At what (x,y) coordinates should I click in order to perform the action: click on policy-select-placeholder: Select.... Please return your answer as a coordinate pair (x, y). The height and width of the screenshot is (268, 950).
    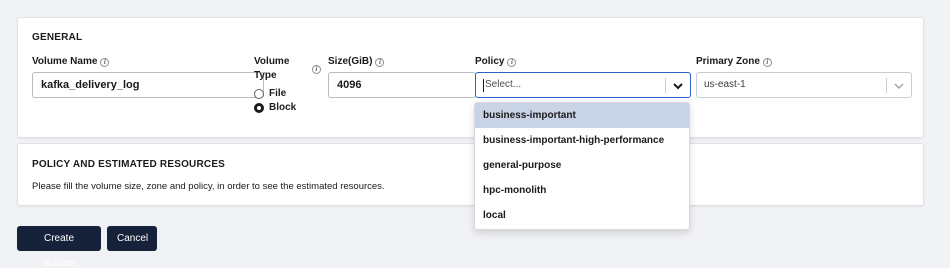
    Looking at the image, I should click on (503, 84).